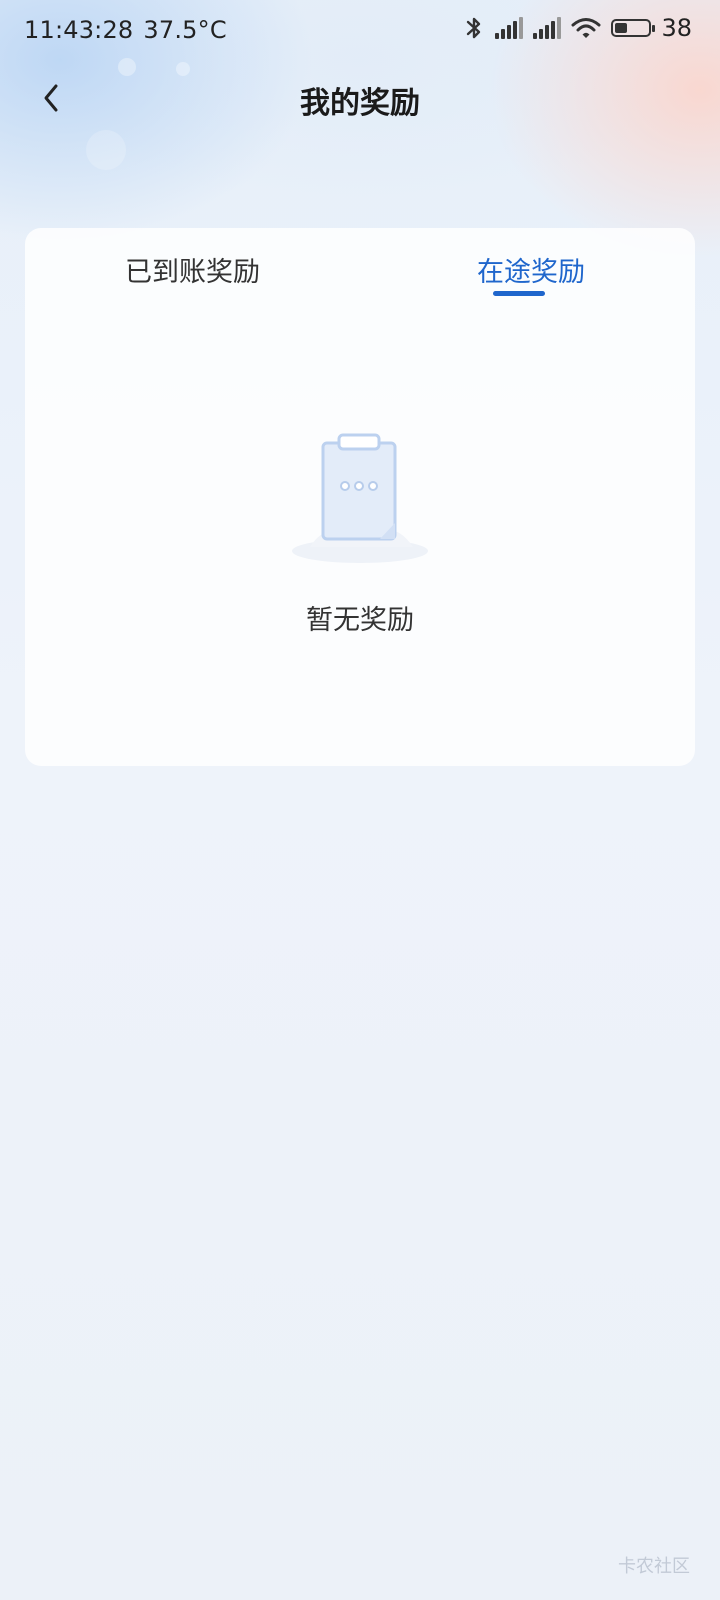 Image resolution: width=720 pixels, height=1600 pixels. I want to click on status-temperature: 37.5°C, so click(185, 30).